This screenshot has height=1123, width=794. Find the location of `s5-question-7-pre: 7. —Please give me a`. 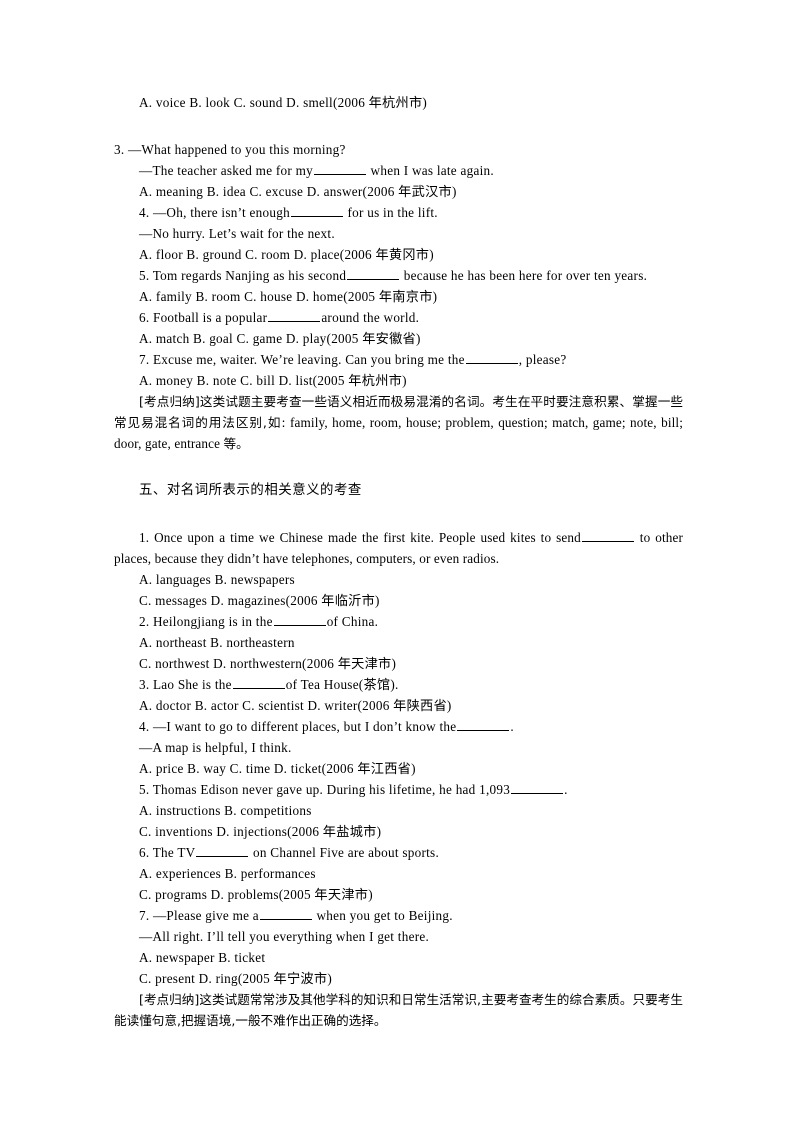

s5-question-7-pre: 7. —Please give me a is located at coordinates (199, 915).